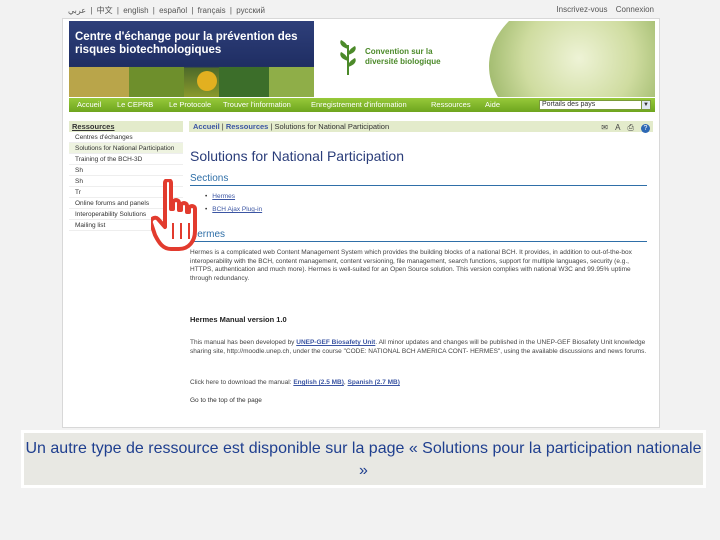 This screenshot has height=540, width=720. Describe the element at coordinates (250, 10) in the screenshot. I see `lang-russian: русский` at that location.